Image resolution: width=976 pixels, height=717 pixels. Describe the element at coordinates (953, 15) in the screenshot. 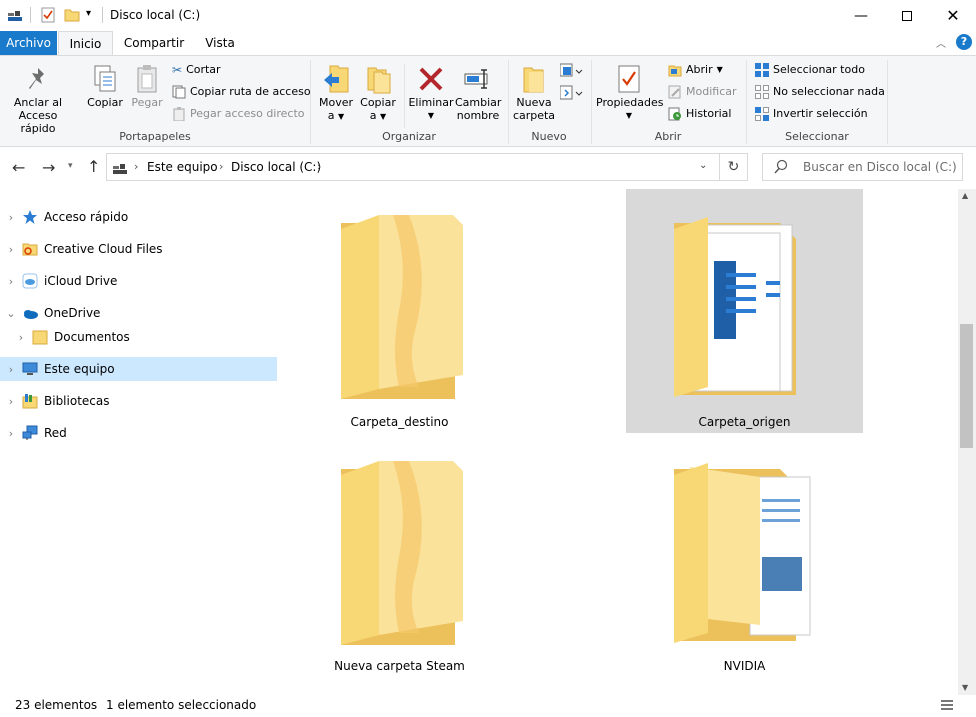

I see `close-button: ✕` at that location.